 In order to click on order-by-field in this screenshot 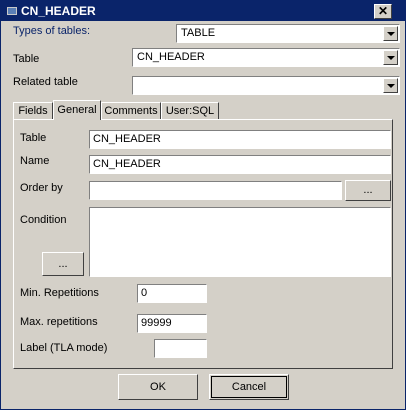, I will do `click(215, 190)`.